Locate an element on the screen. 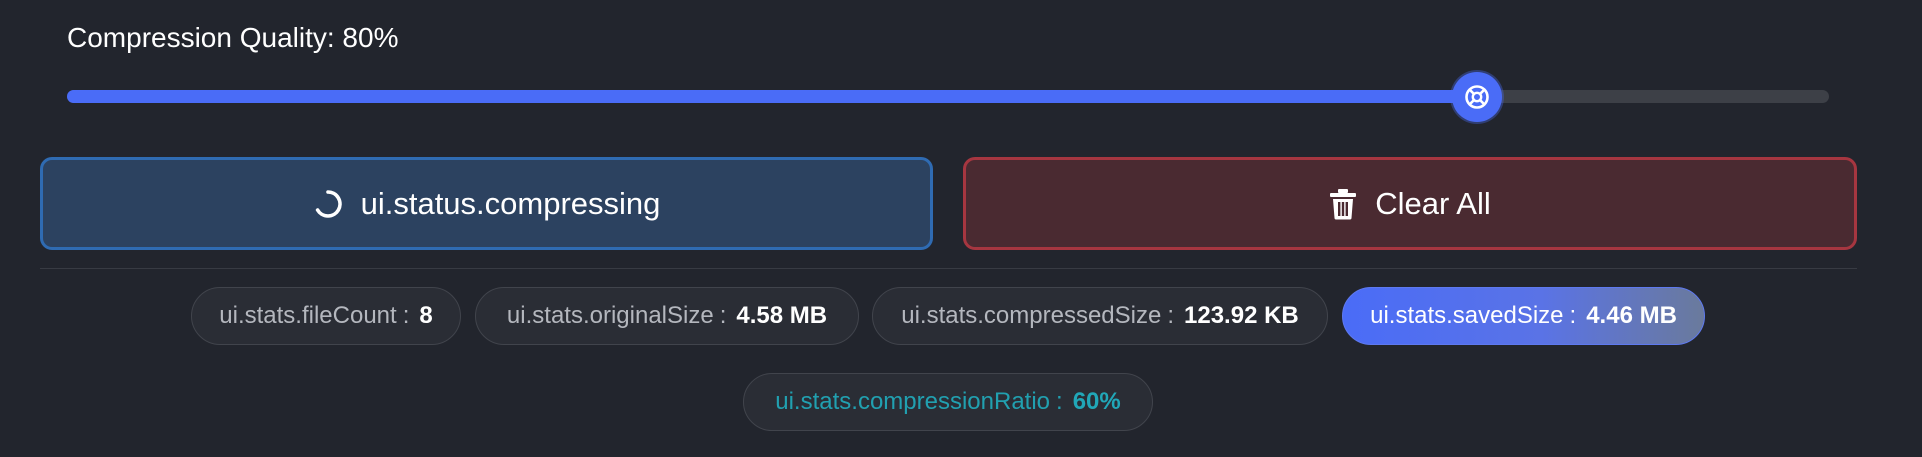 The width and height of the screenshot is (1922, 457). stat-value: 4.58 MB is located at coordinates (782, 315).